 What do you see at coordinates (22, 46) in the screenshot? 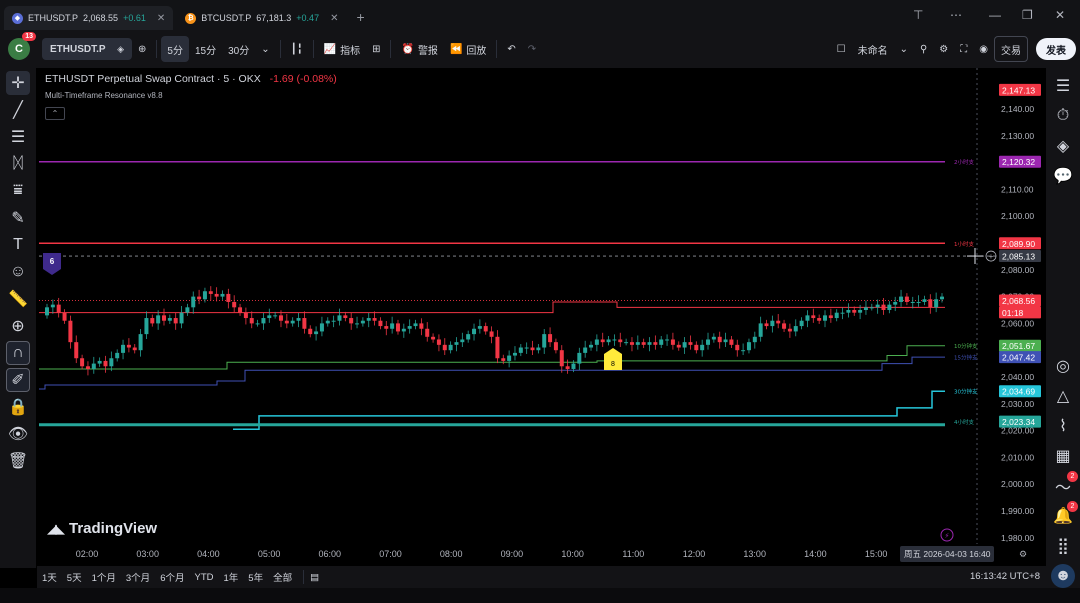
I see `avatar: C 13` at bounding box center [22, 46].